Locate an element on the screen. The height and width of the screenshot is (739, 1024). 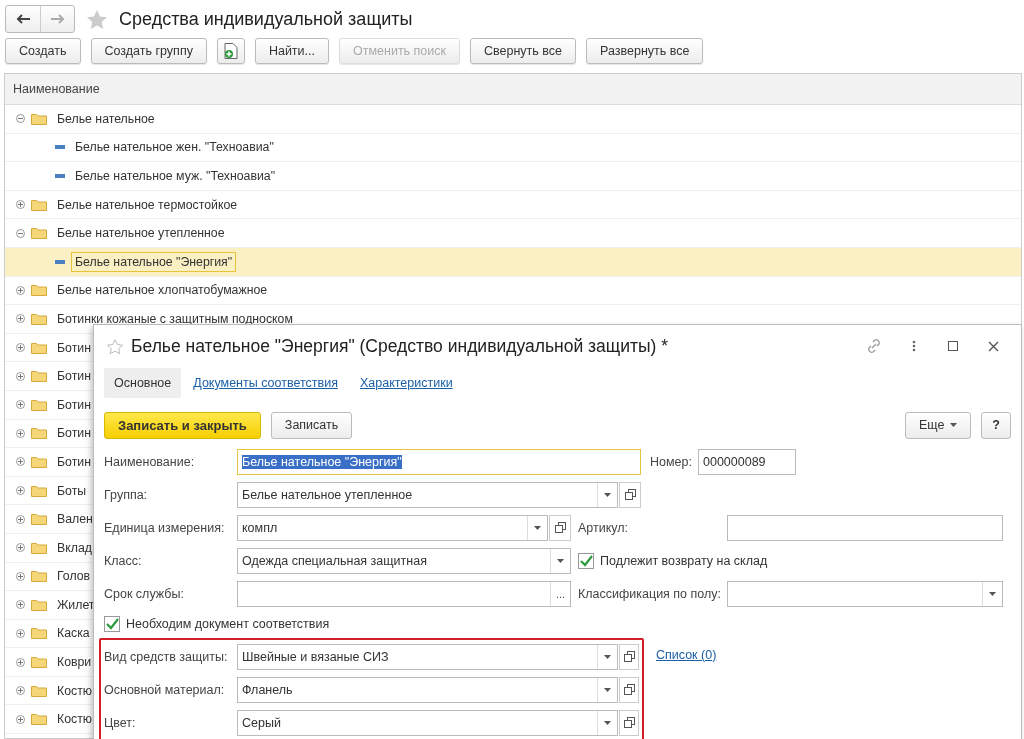
field-label: Номер: is located at coordinates (671, 461).